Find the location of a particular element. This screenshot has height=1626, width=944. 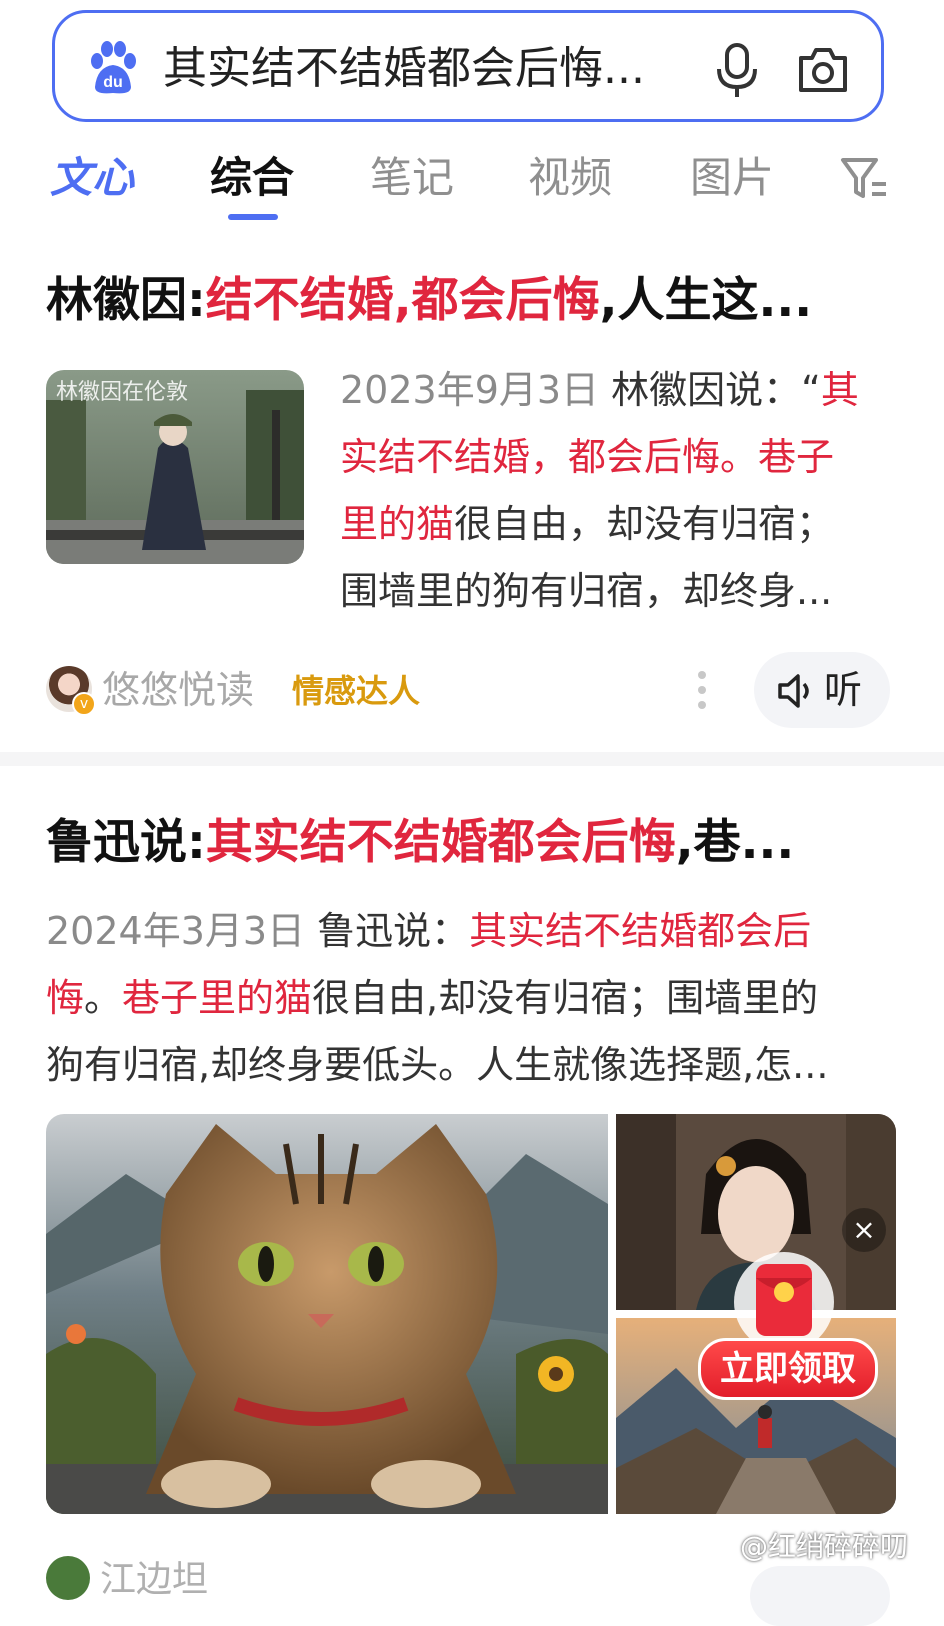

author-name: 江边坦 is located at coordinates (154, 1580).